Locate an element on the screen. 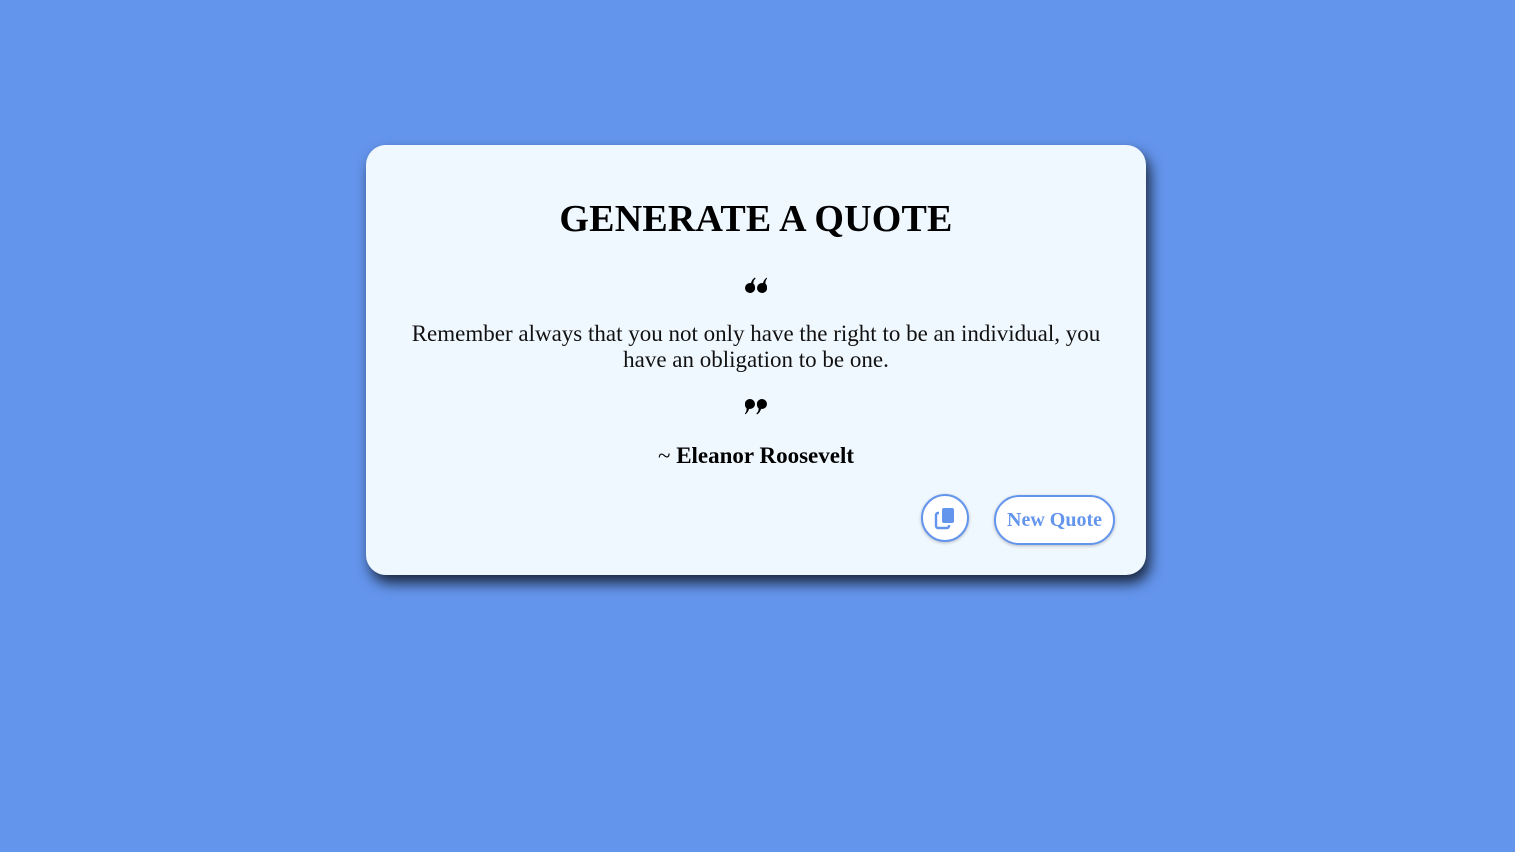 This screenshot has width=1515, height=852. quote-left-icon is located at coordinates (756, 288).